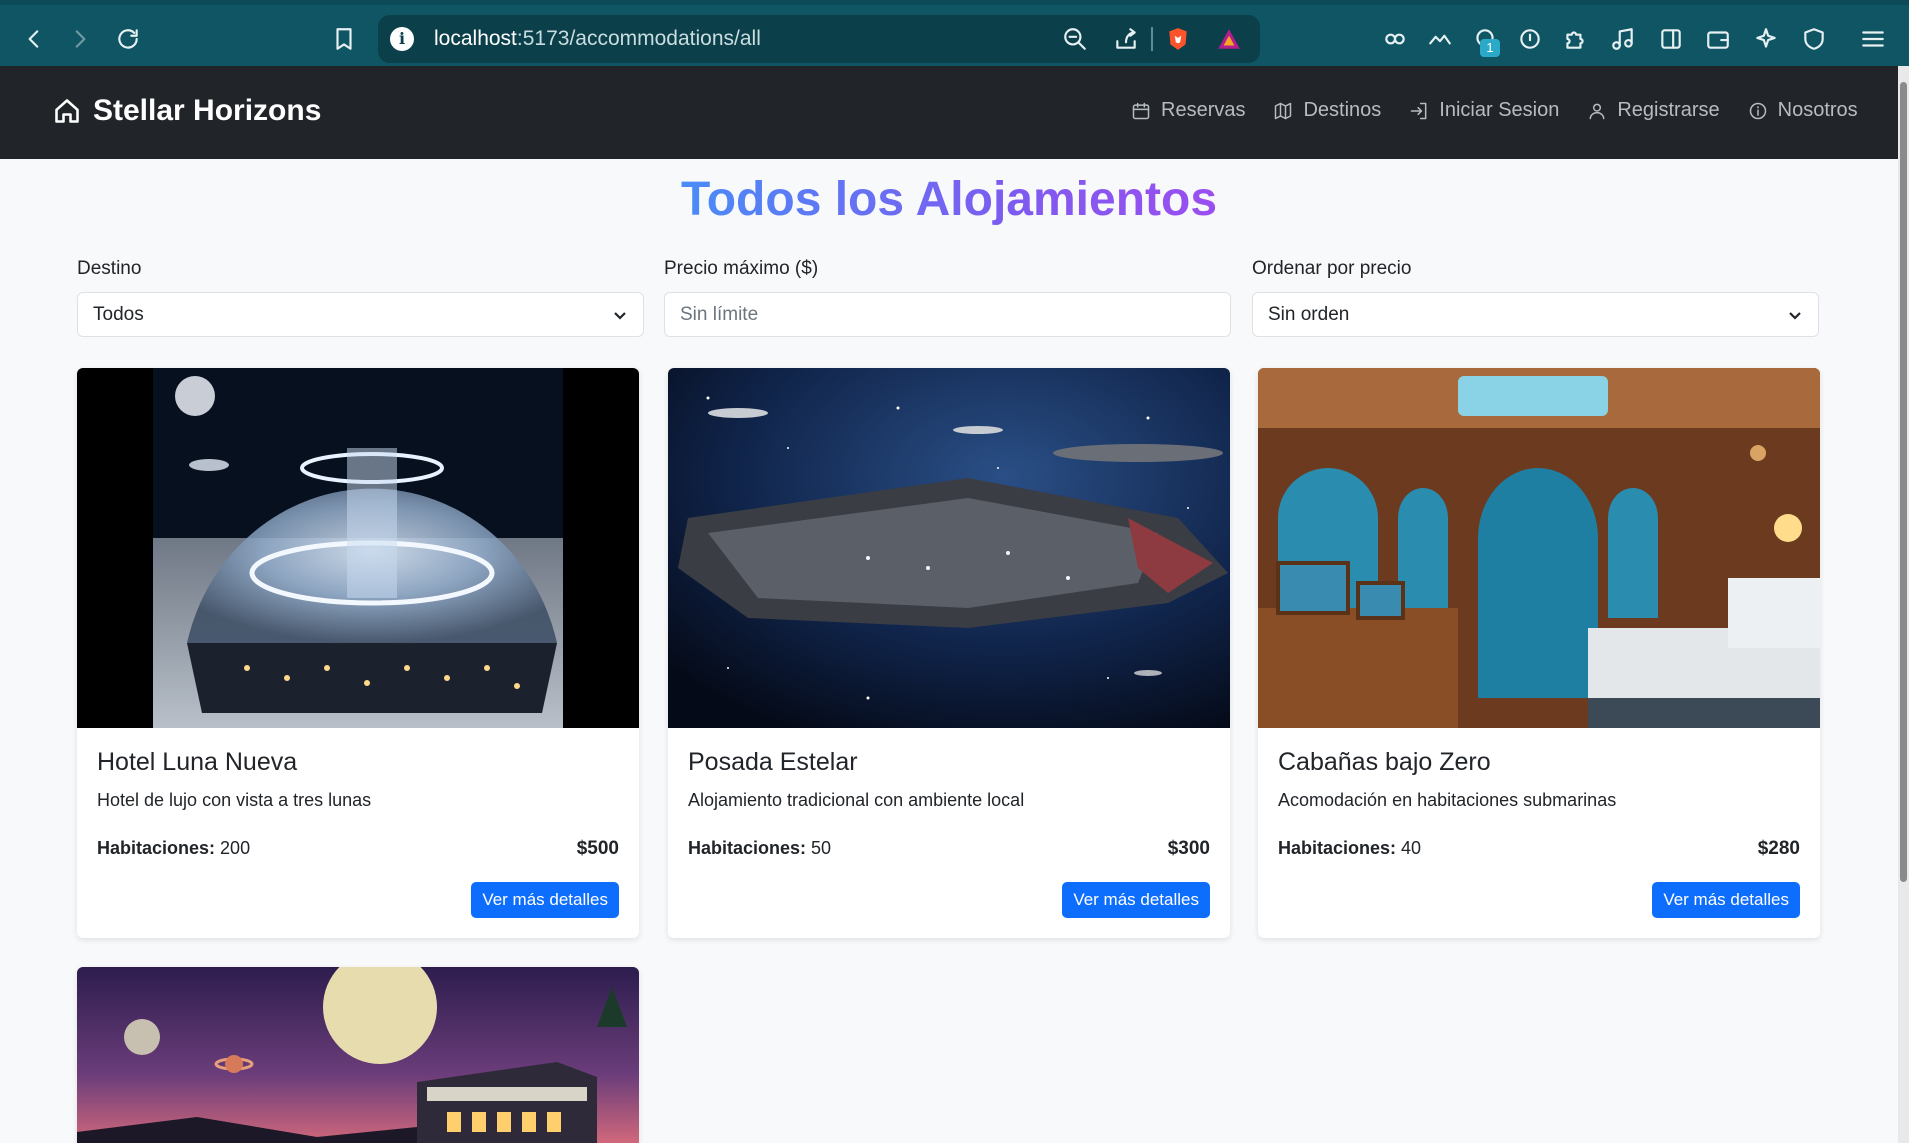  Describe the element at coordinates (1539, 548) in the screenshot. I see `underwater-room-image` at that location.